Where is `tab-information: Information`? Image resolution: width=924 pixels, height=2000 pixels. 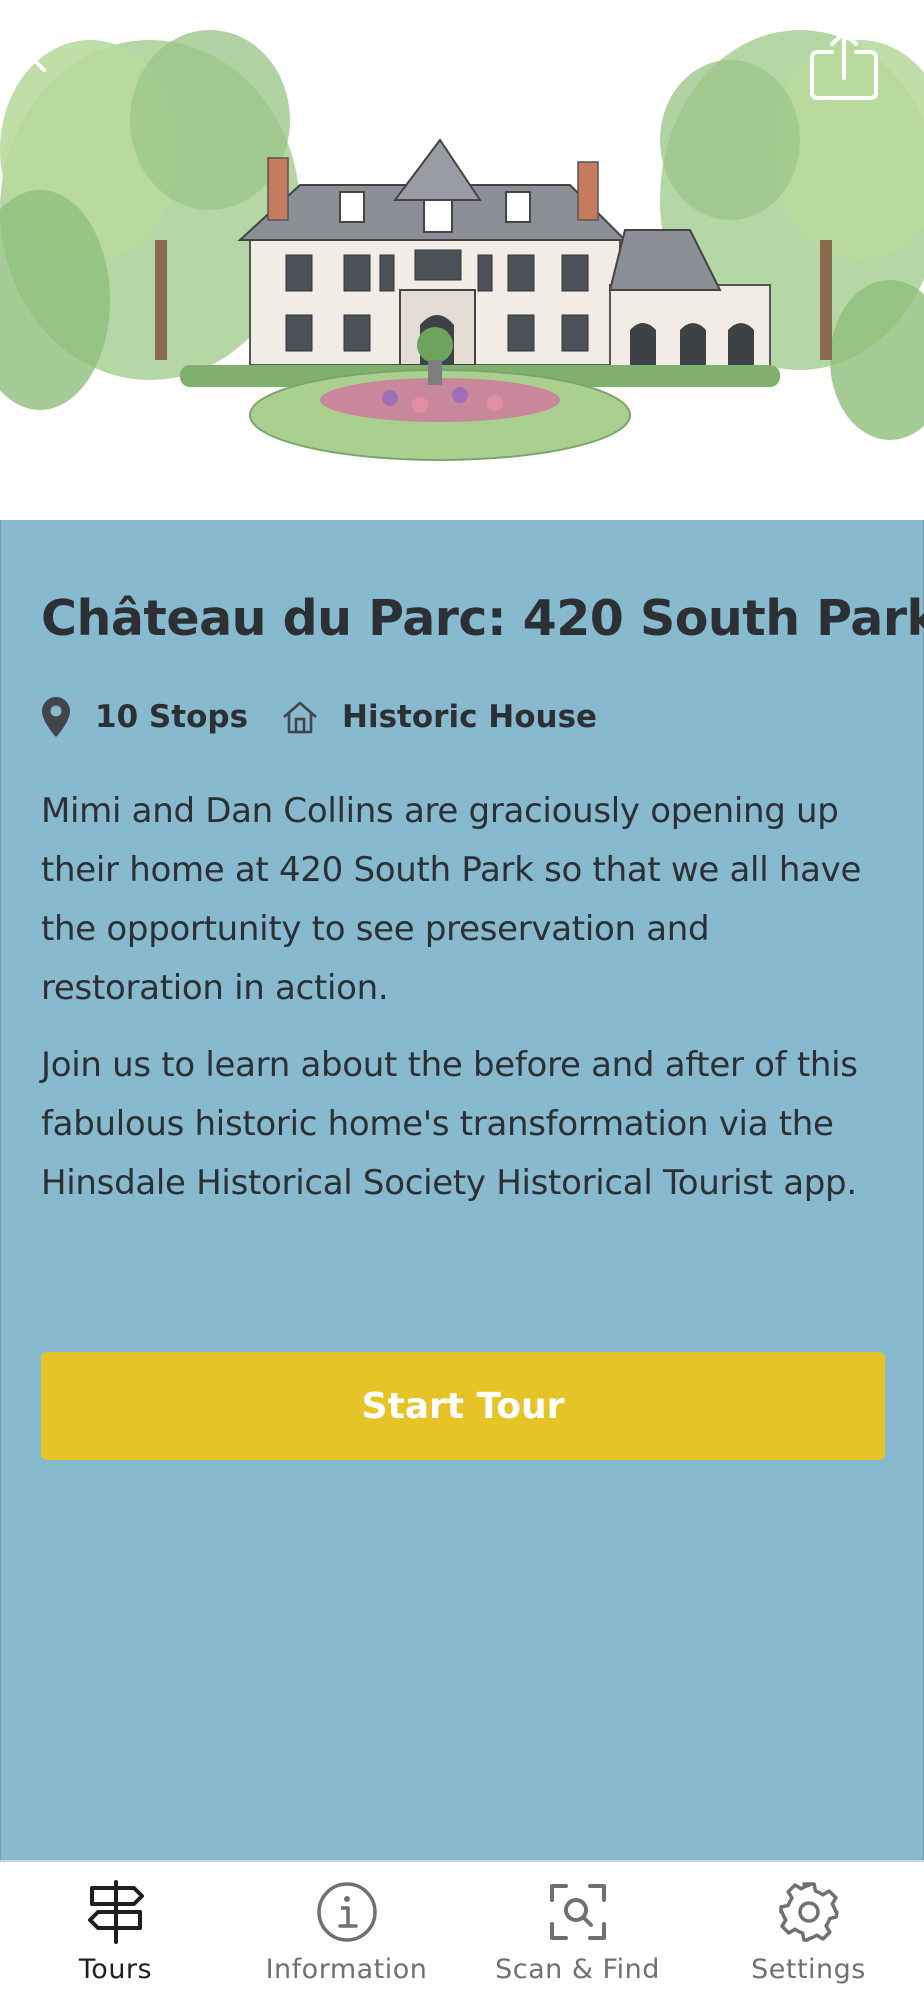
tab-information: Information is located at coordinates (346, 1931).